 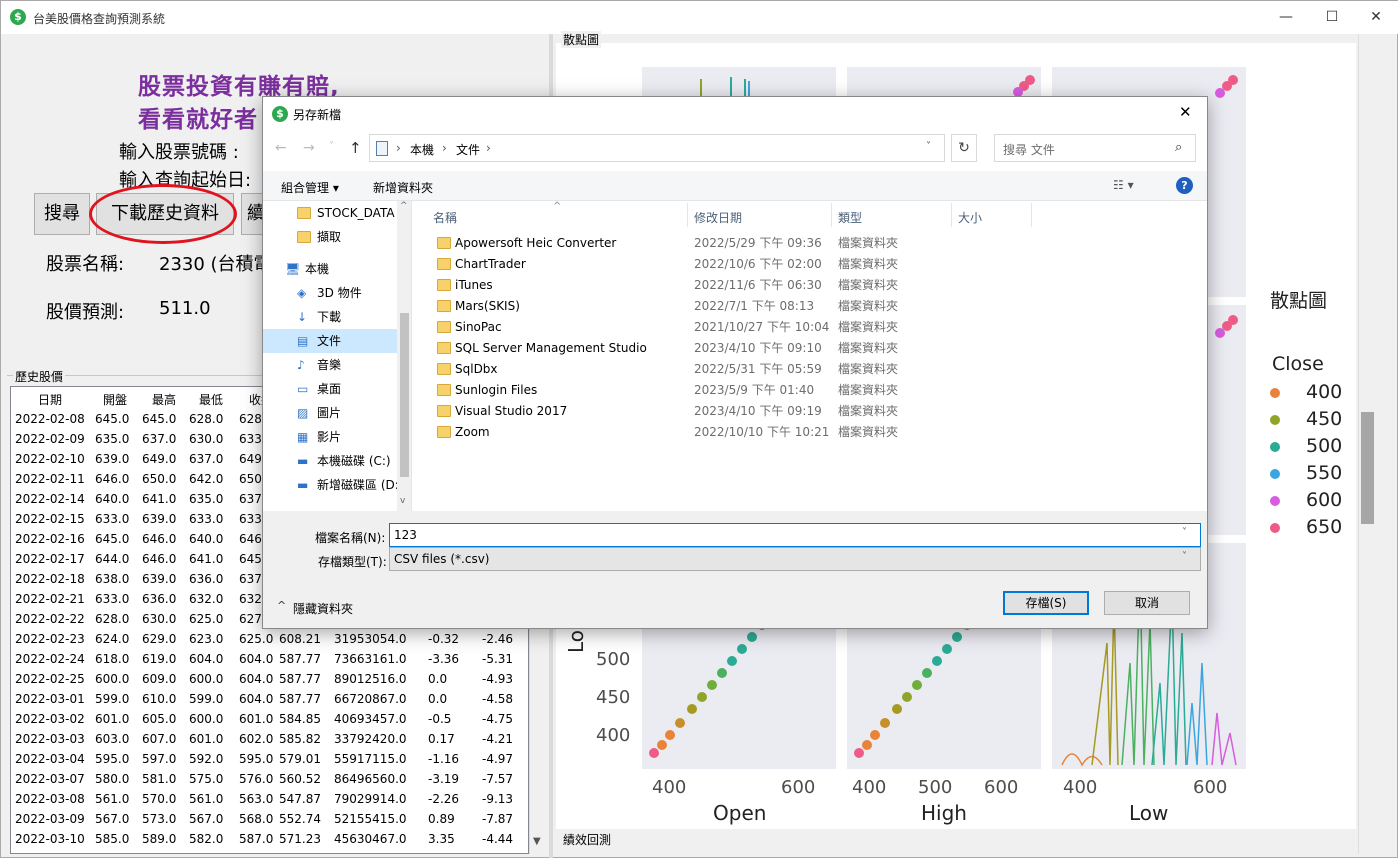 I want to click on close-button: ✕, so click(x=1375, y=17).